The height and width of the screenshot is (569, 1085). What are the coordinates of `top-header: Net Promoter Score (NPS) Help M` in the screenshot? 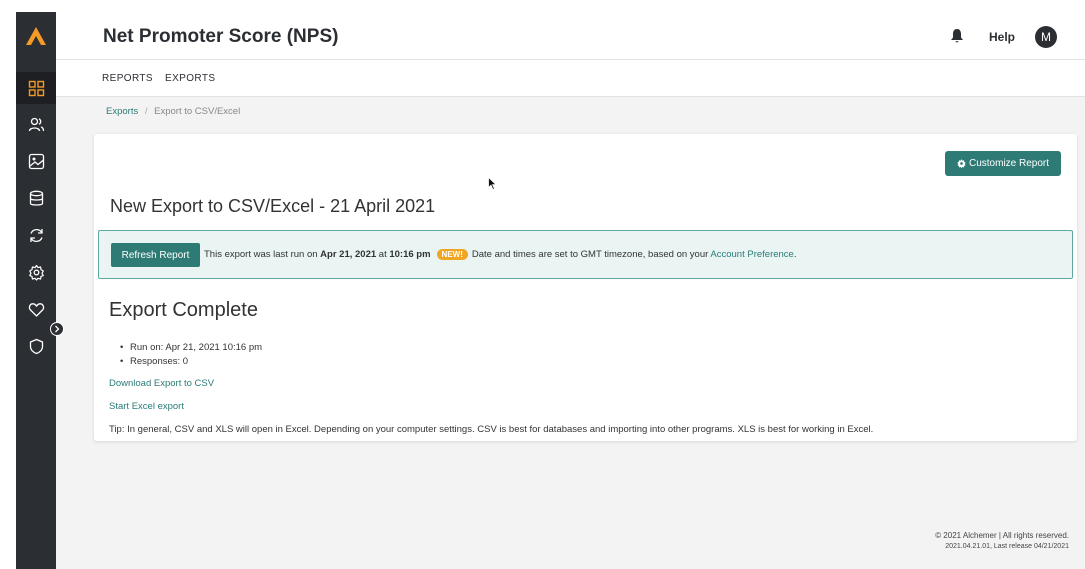 It's located at (570, 36).